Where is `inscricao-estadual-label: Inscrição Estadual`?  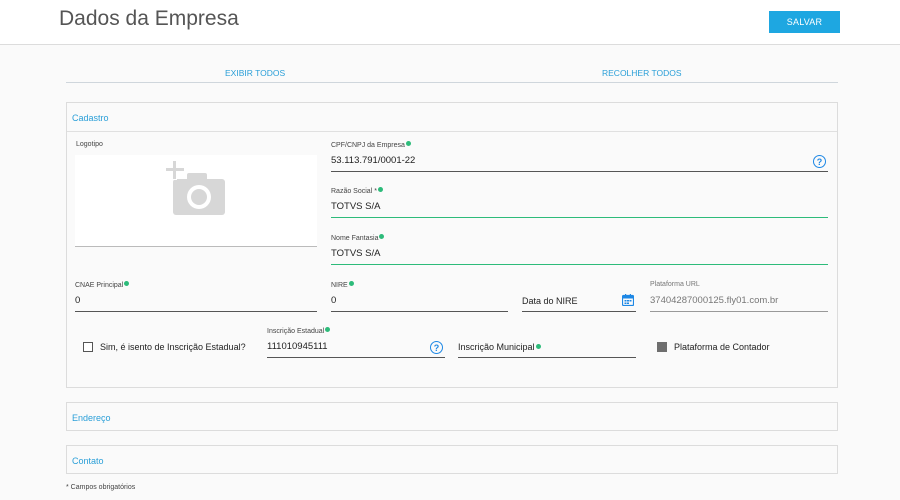
inscricao-estadual-label: Inscrição Estadual is located at coordinates (299, 331).